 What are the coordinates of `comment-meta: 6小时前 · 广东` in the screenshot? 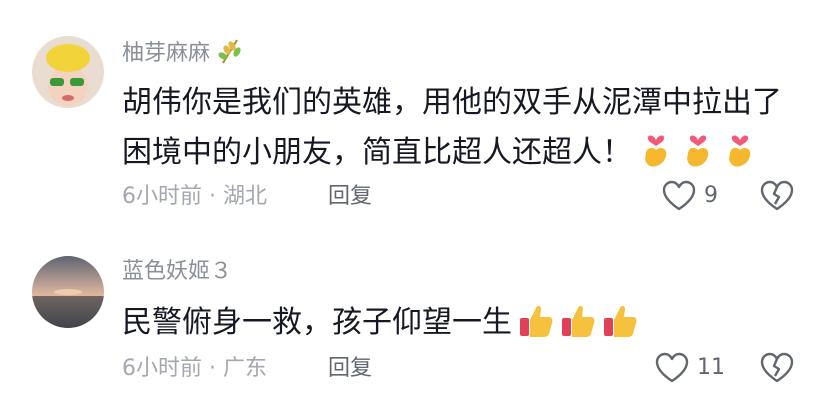 It's located at (194, 369).